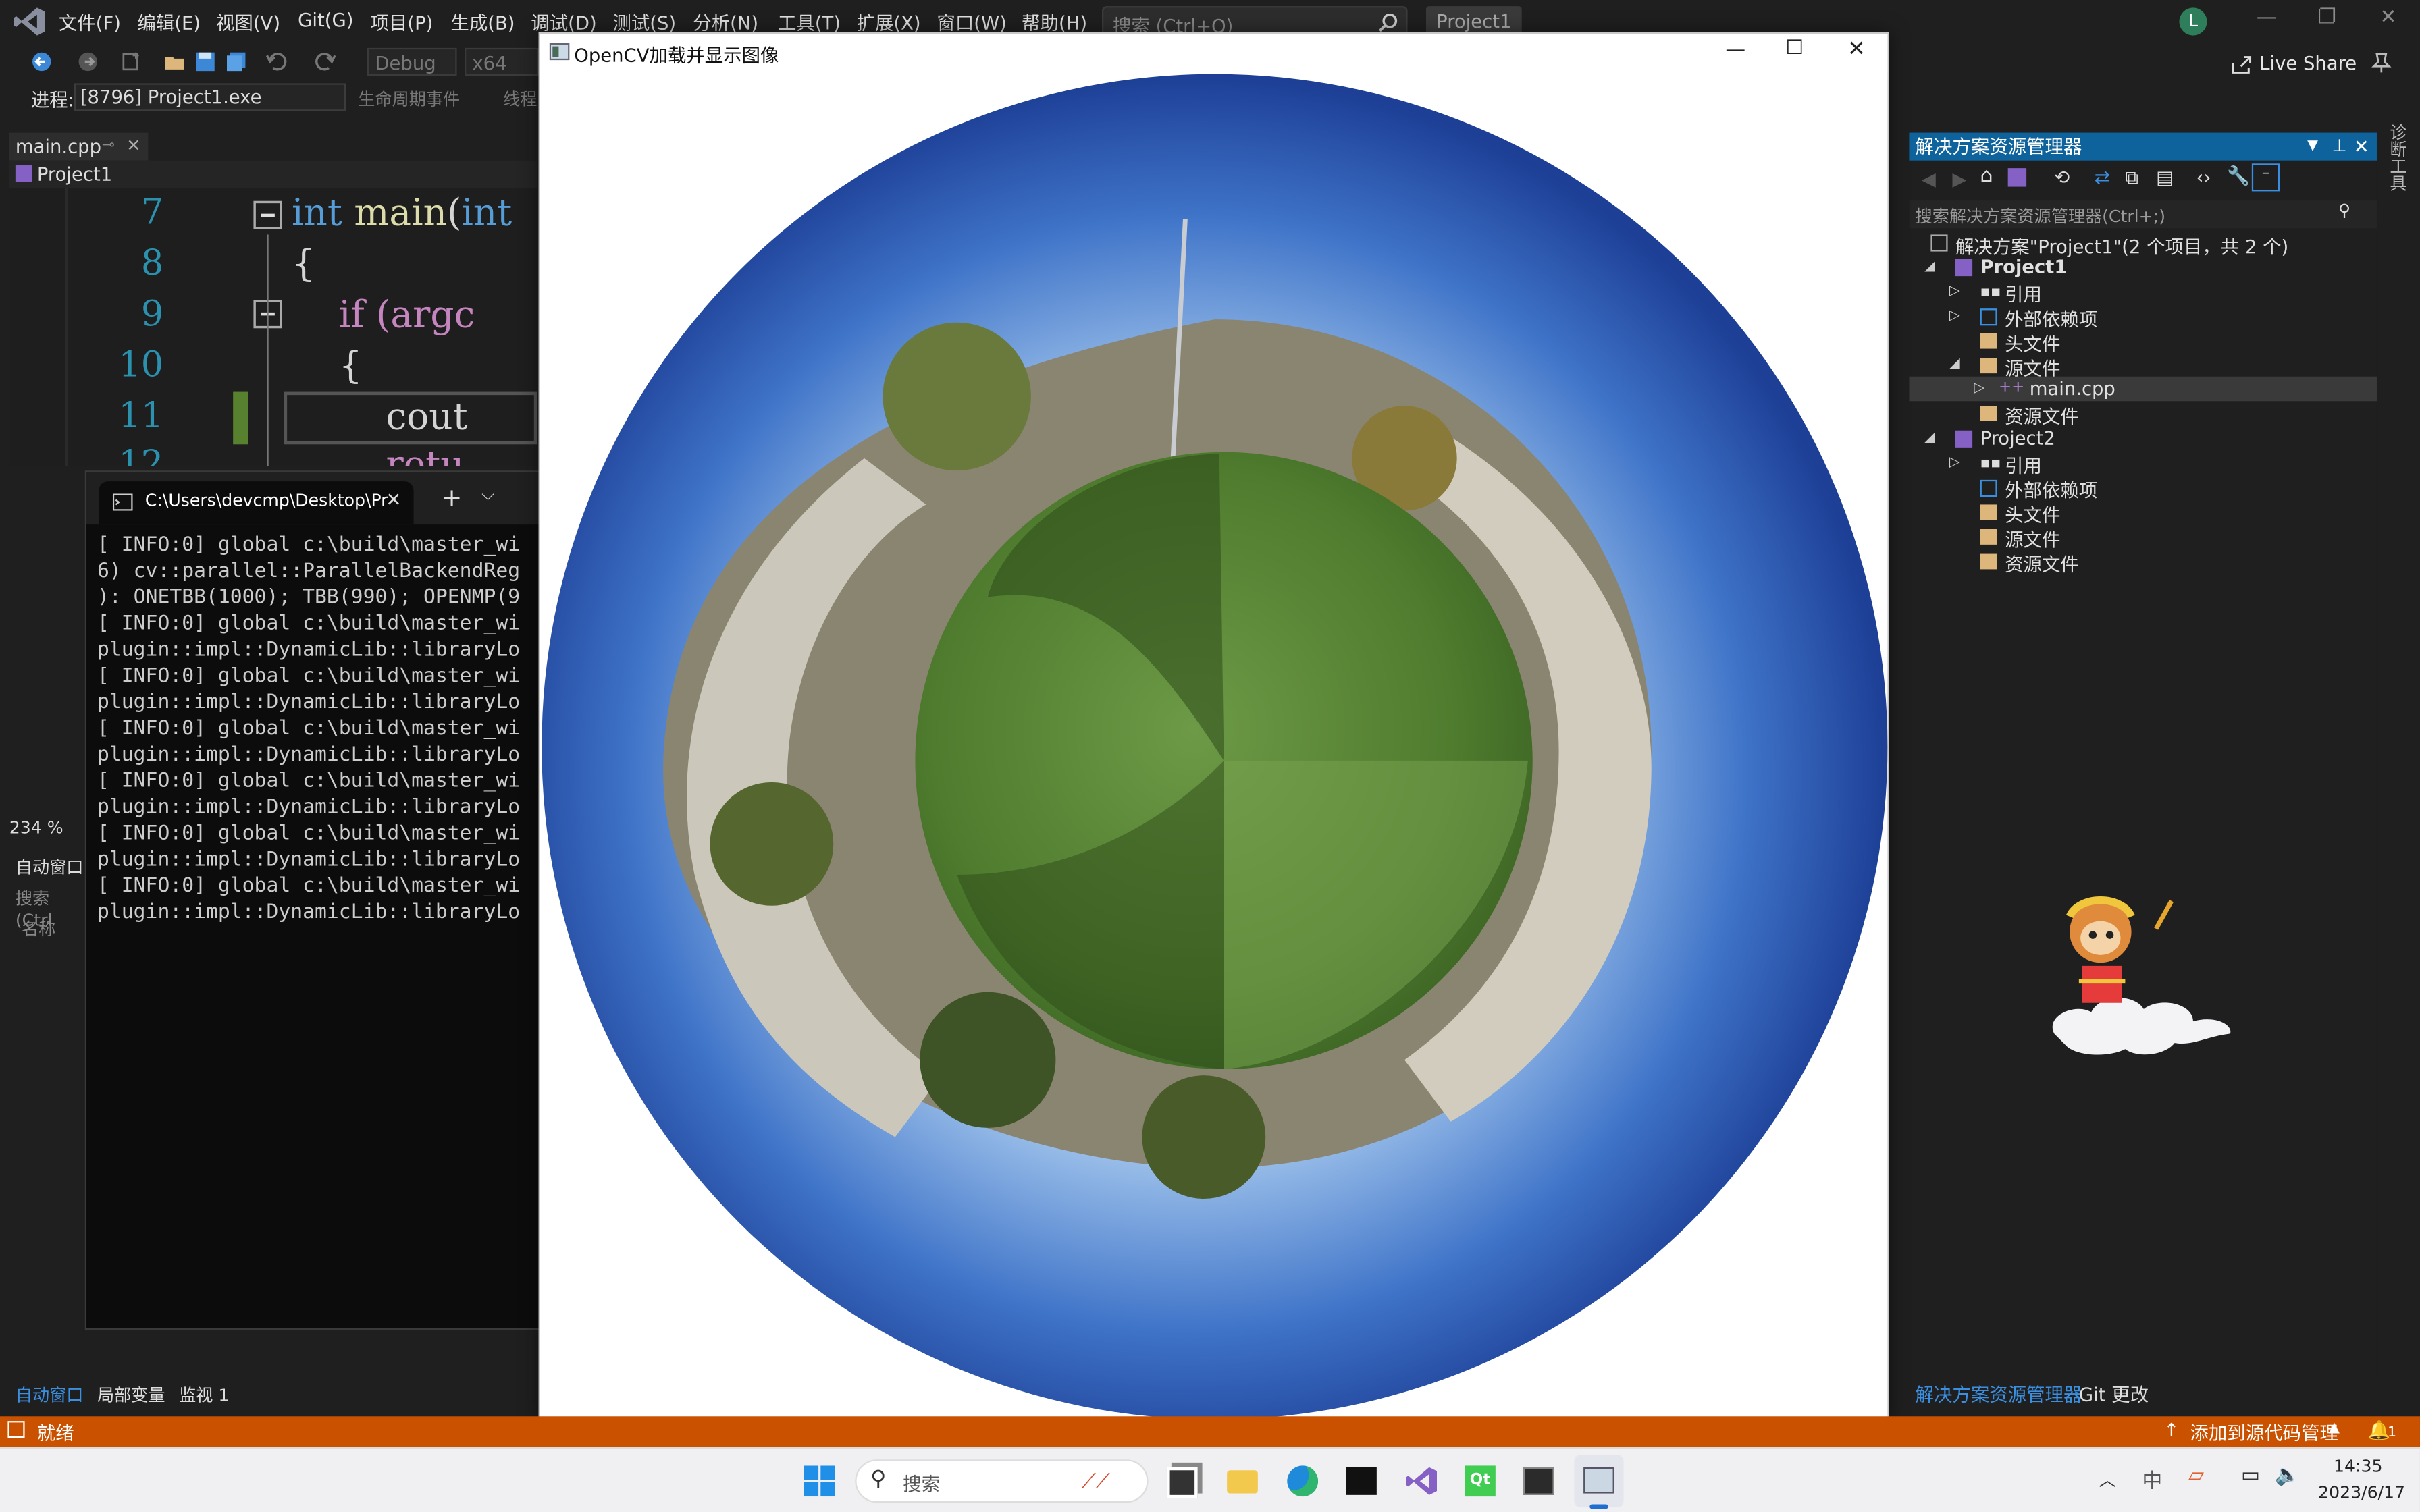  What do you see at coordinates (889, 22) in the screenshot?
I see `menu-extensions: 扩展(X)` at bounding box center [889, 22].